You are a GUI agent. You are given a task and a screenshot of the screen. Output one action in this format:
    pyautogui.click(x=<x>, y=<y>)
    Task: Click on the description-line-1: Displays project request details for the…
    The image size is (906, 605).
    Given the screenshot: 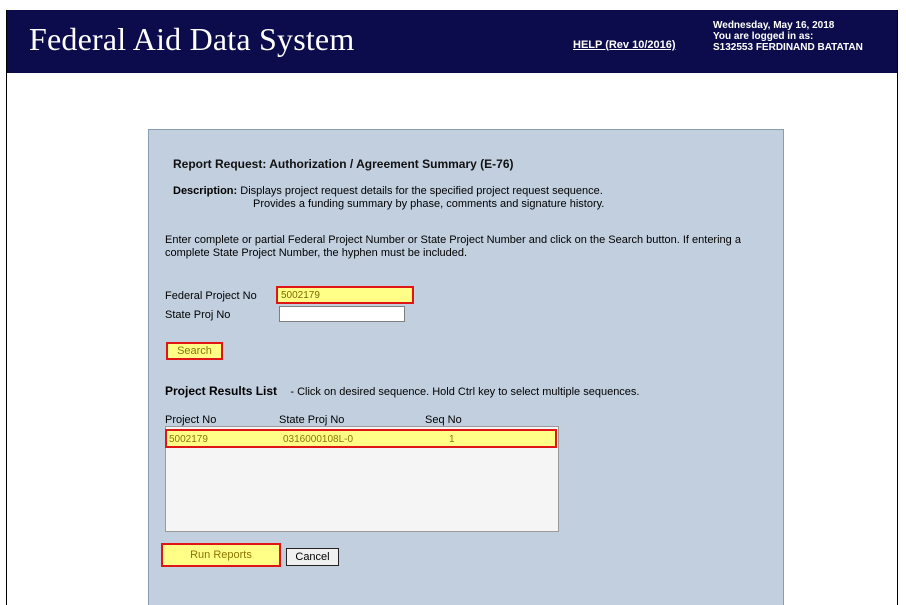 What is the action you would take?
    pyautogui.click(x=421, y=191)
    